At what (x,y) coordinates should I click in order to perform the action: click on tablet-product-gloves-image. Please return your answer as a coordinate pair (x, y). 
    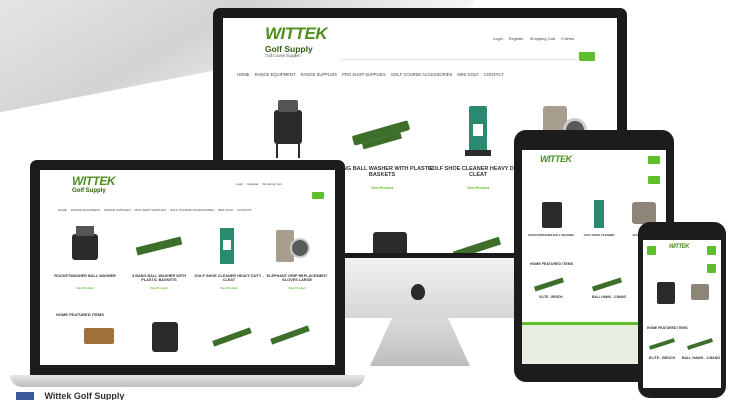
    Looking at the image, I should click on (644, 213).